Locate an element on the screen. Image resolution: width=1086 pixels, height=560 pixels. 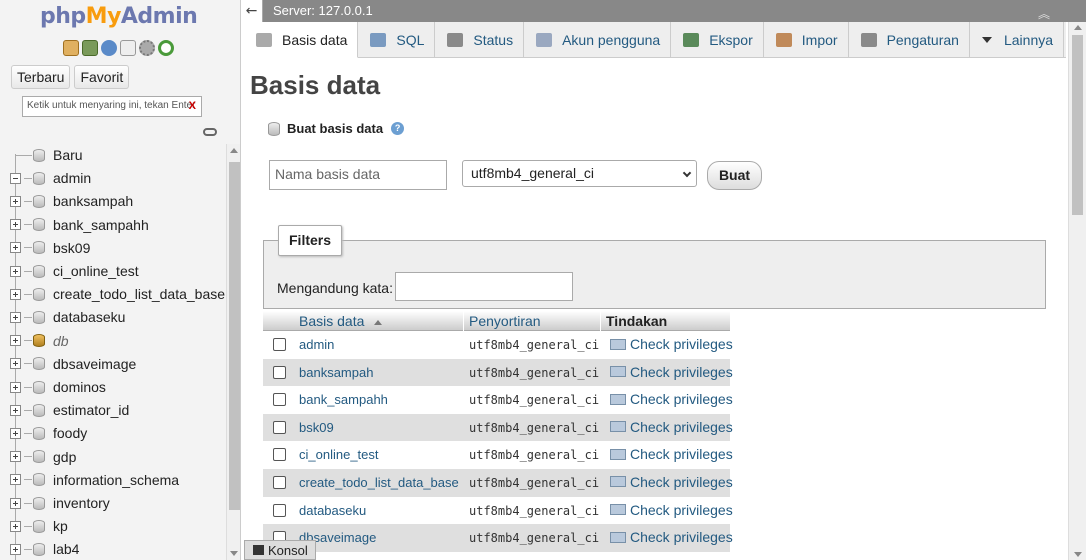
header-collation: Penyortiran is located at coordinates (505, 321).